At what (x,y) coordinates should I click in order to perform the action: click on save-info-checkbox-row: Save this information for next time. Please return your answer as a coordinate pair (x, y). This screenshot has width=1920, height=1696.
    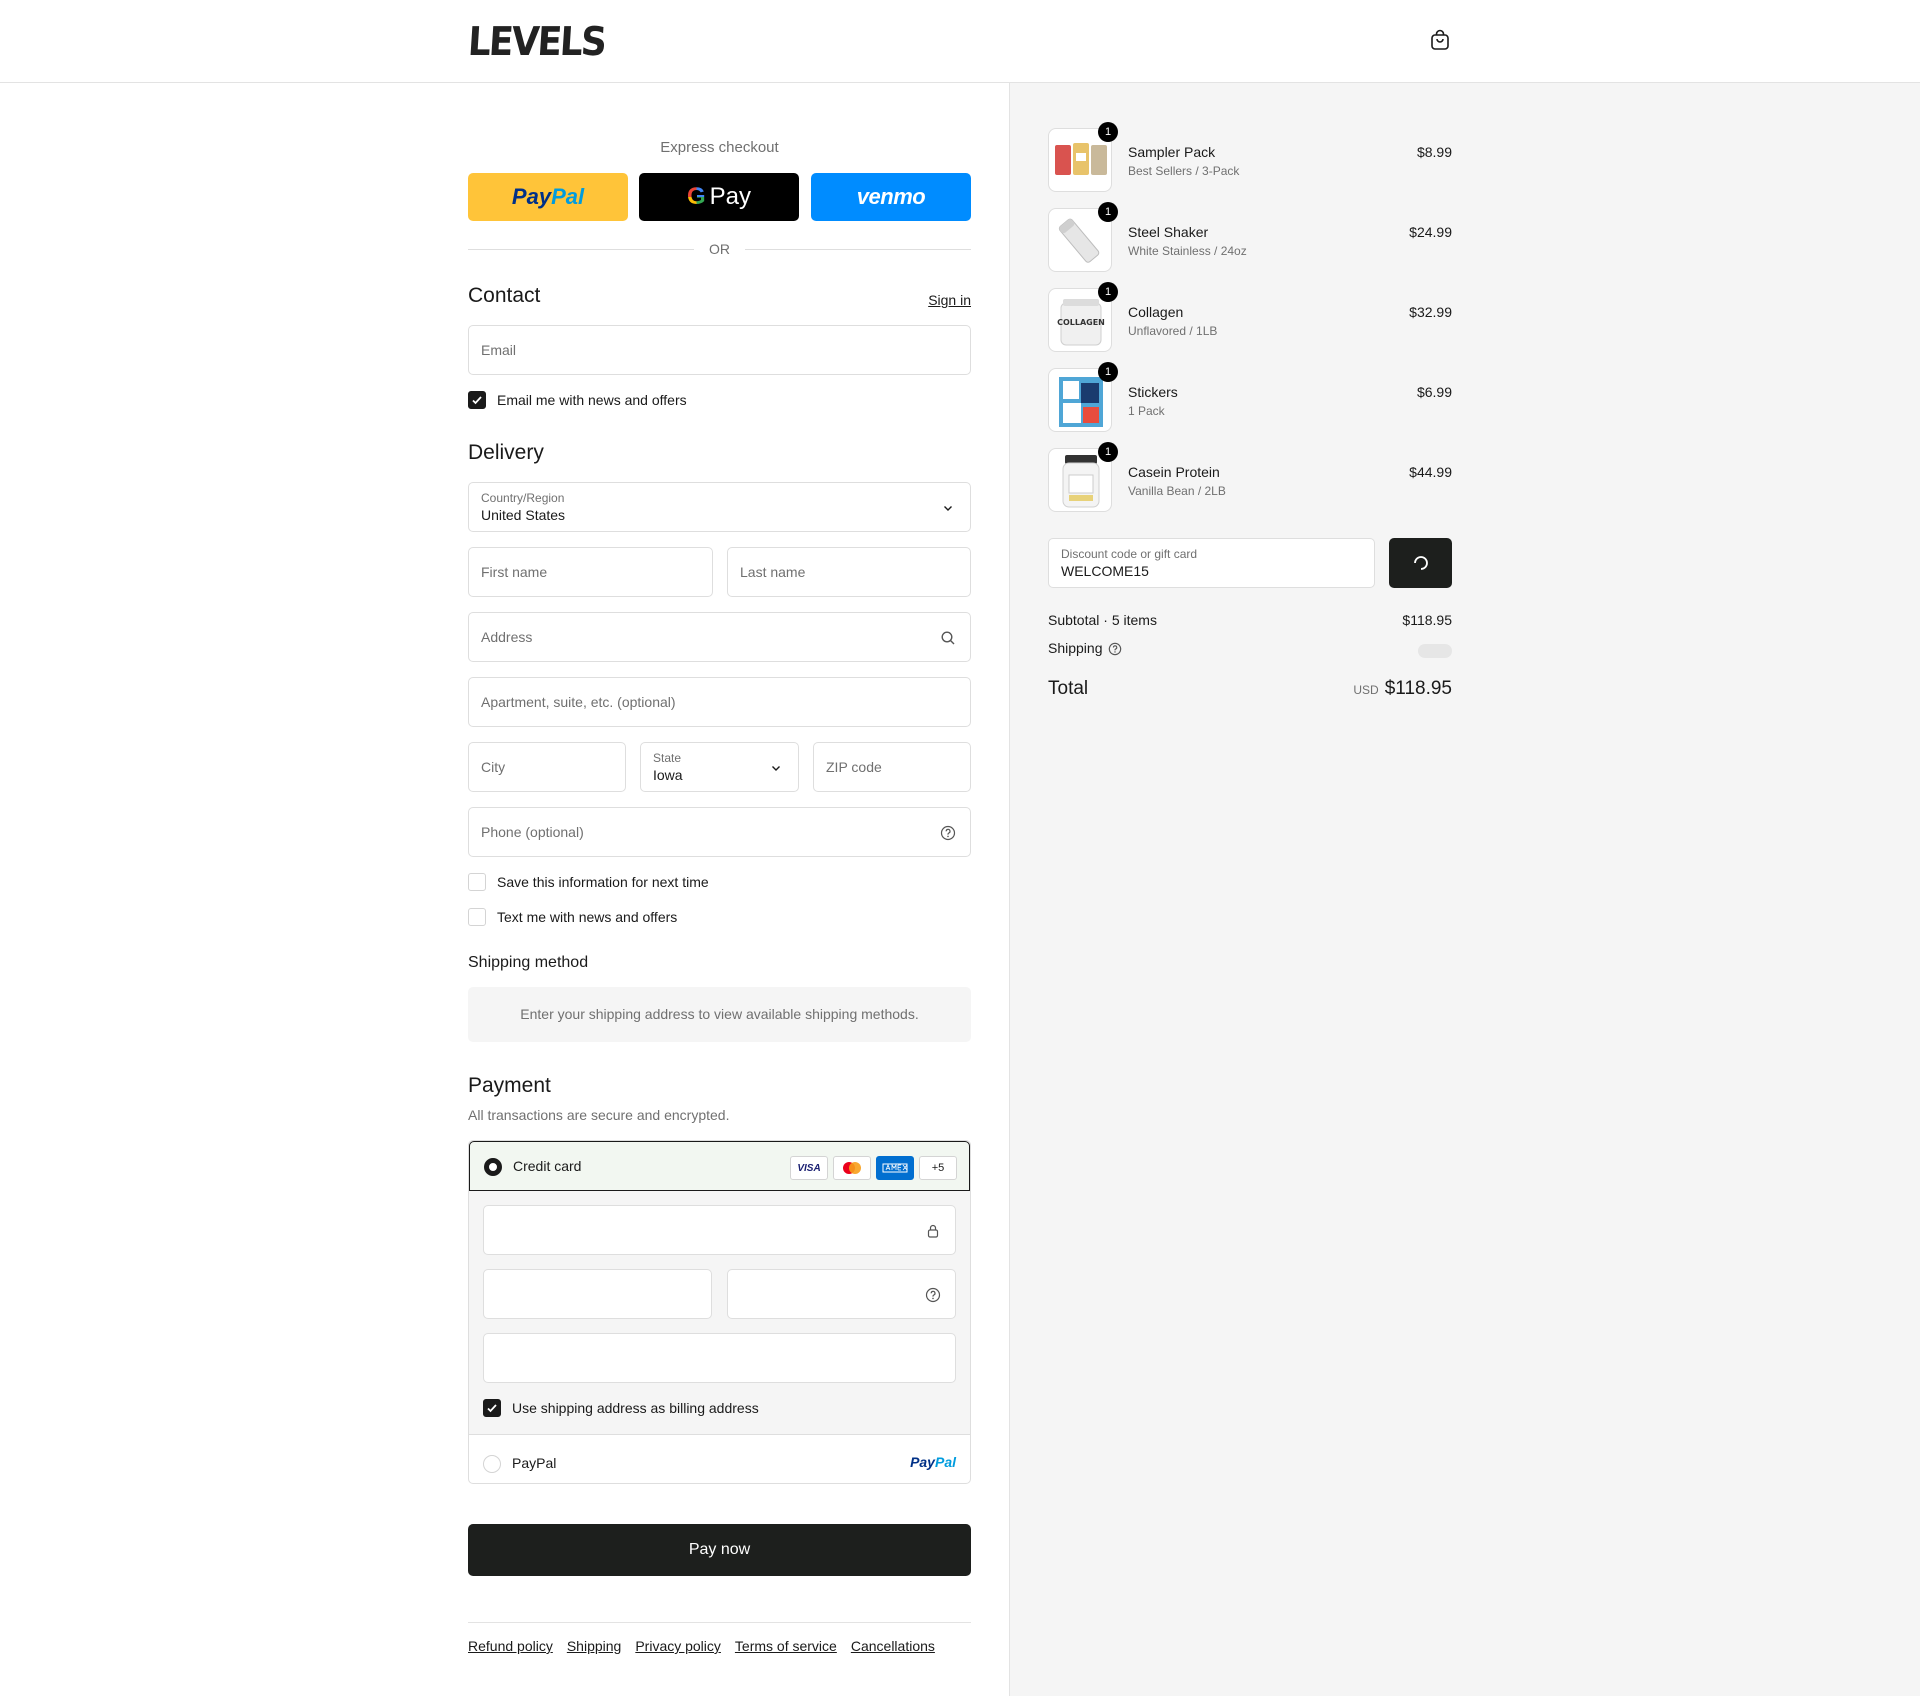
    Looking at the image, I should click on (588, 882).